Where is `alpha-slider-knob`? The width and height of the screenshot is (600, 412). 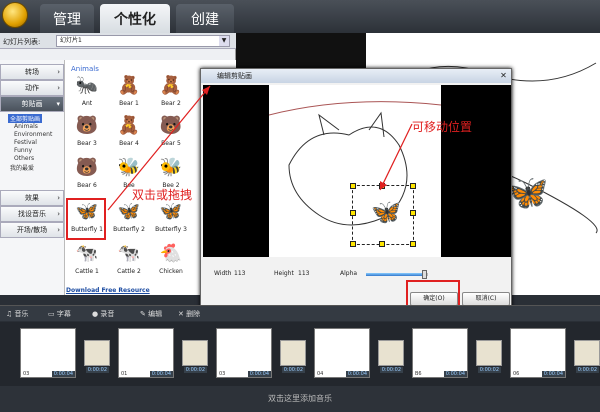
alpha-slider-knob is located at coordinates (424, 274).